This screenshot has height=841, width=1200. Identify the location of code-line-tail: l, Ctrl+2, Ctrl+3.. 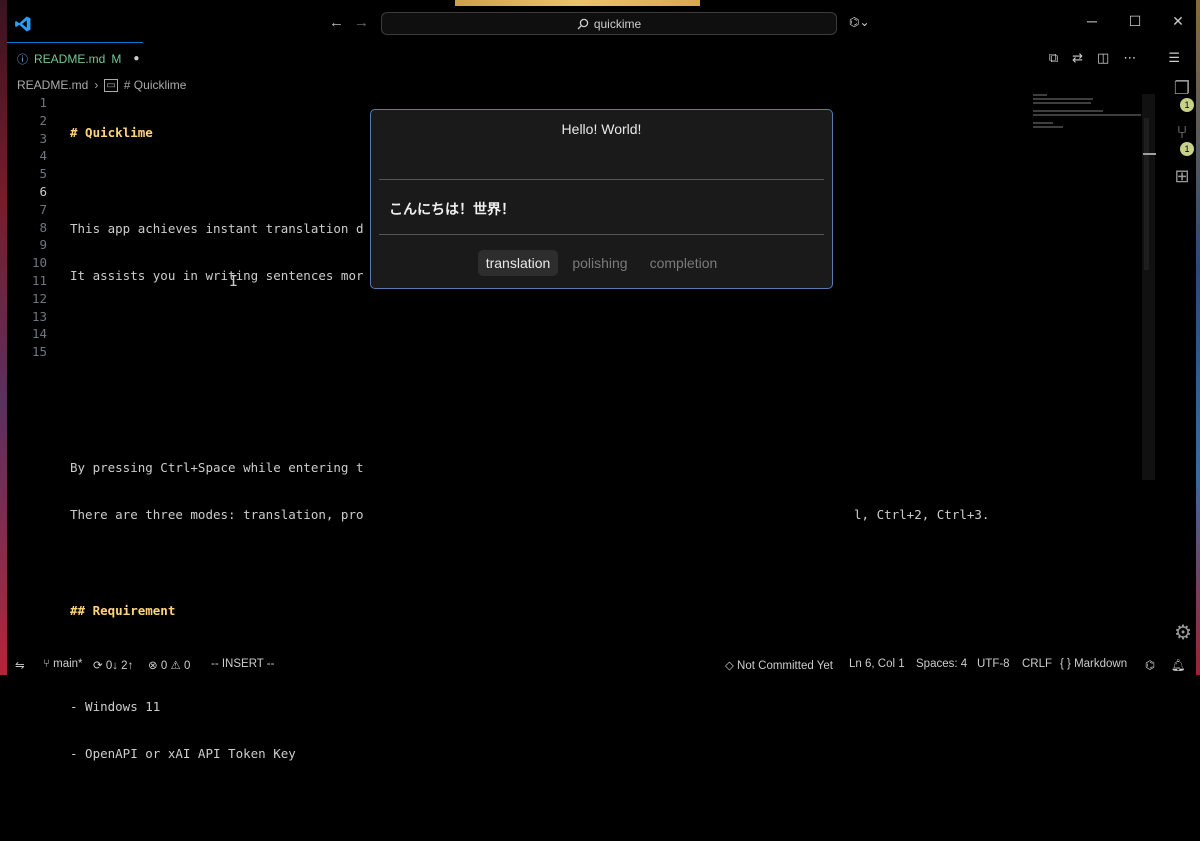
(922, 515).